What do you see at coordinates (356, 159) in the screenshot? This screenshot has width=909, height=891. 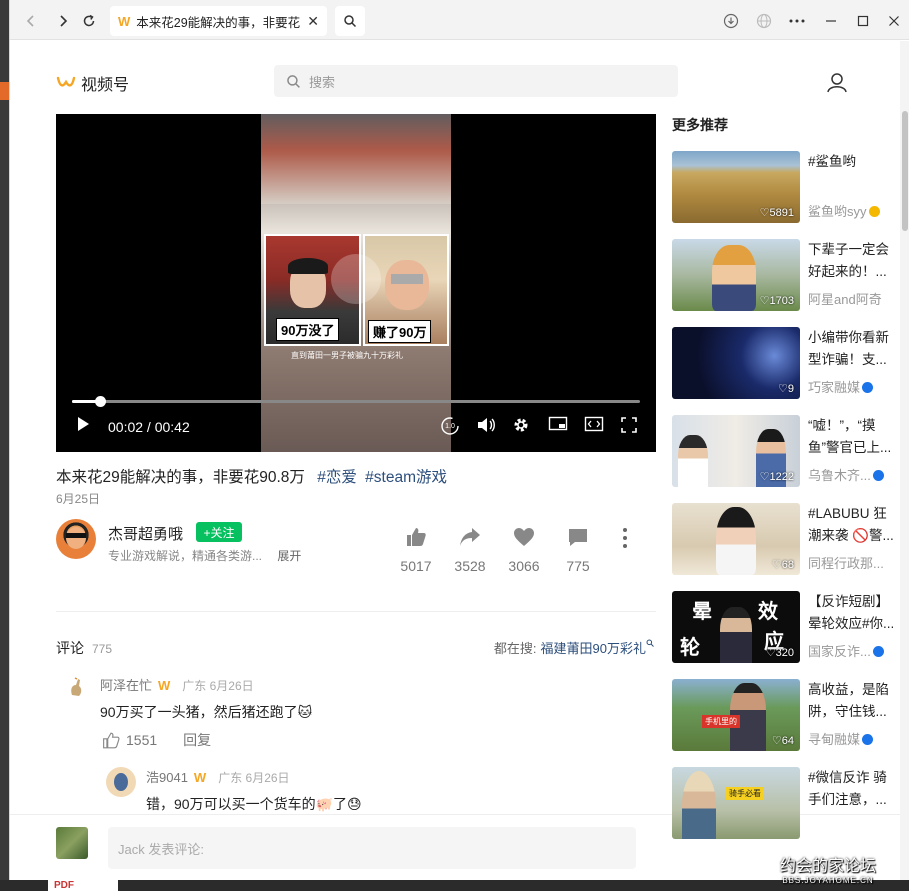 I see `video-blur-area` at bounding box center [356, 159].